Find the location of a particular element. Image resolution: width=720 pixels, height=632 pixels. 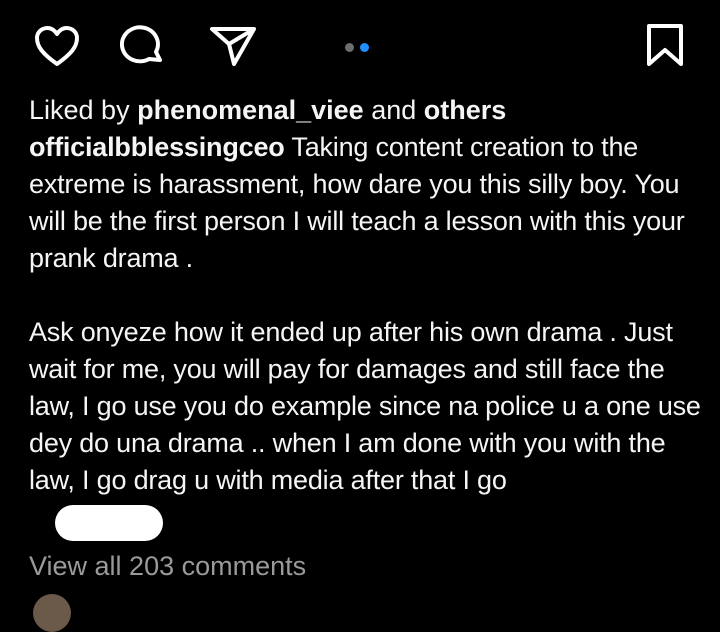

liked-by-user-link: phenomenal_viee is located at coordinates (250, 110).